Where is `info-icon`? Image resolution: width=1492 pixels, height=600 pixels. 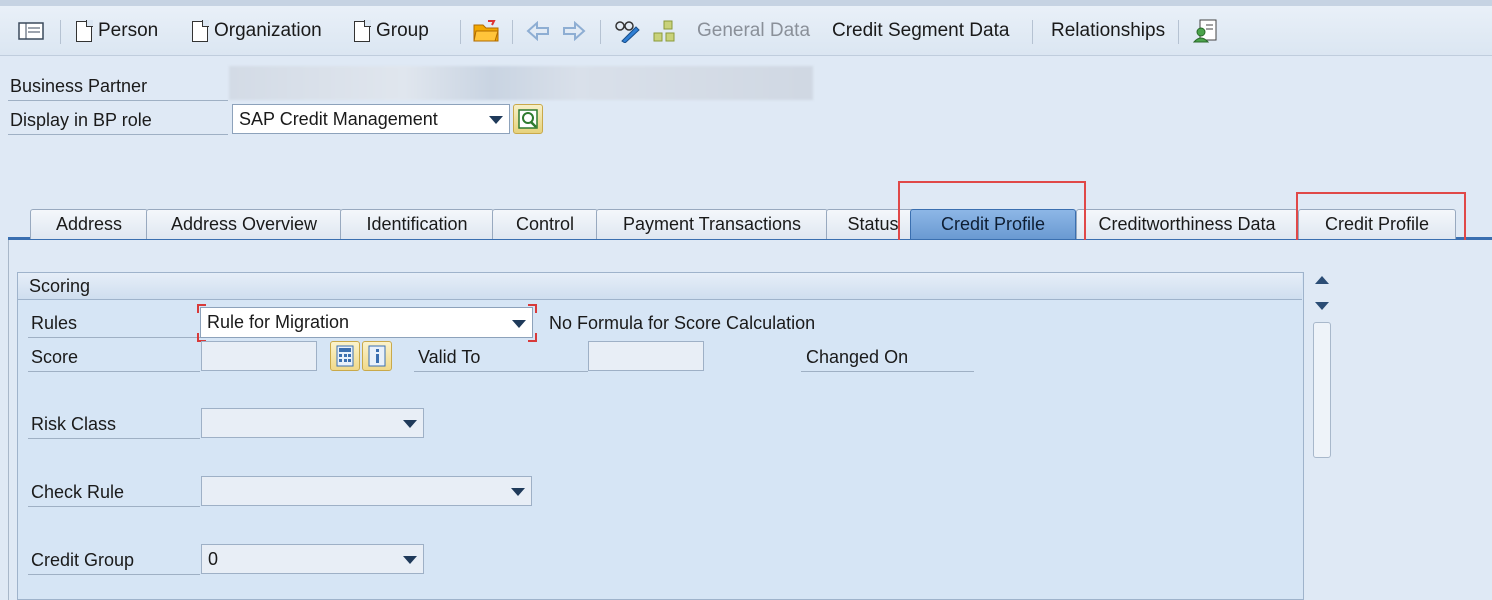 info-icon is located at coordinates (377, 356).